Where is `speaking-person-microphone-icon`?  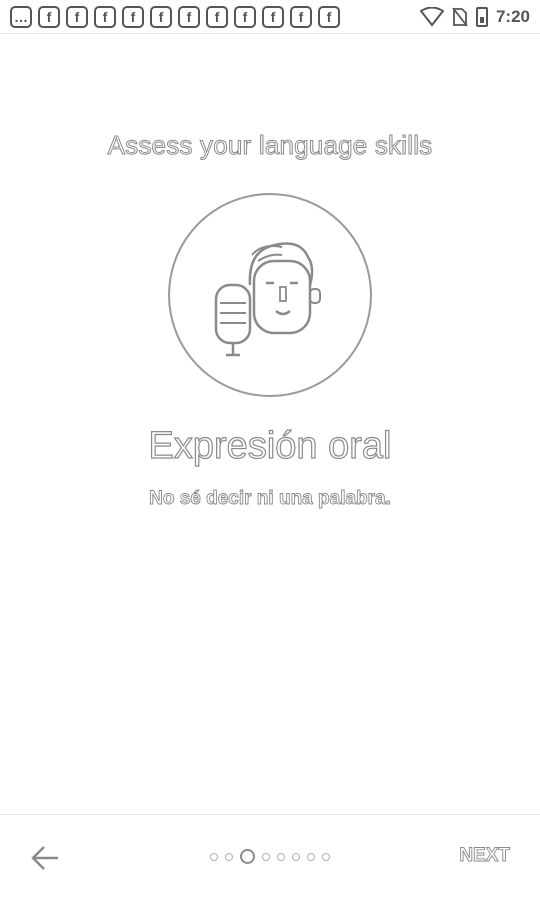 speaking-person-microphone-icon is located at coordinates (267, 299).